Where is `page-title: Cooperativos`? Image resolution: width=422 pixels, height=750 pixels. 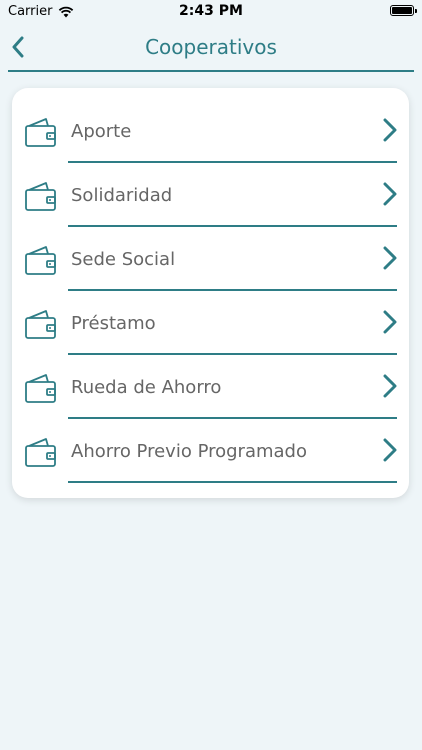
page-title: Cooperativos is located at coordinates (211, 47).